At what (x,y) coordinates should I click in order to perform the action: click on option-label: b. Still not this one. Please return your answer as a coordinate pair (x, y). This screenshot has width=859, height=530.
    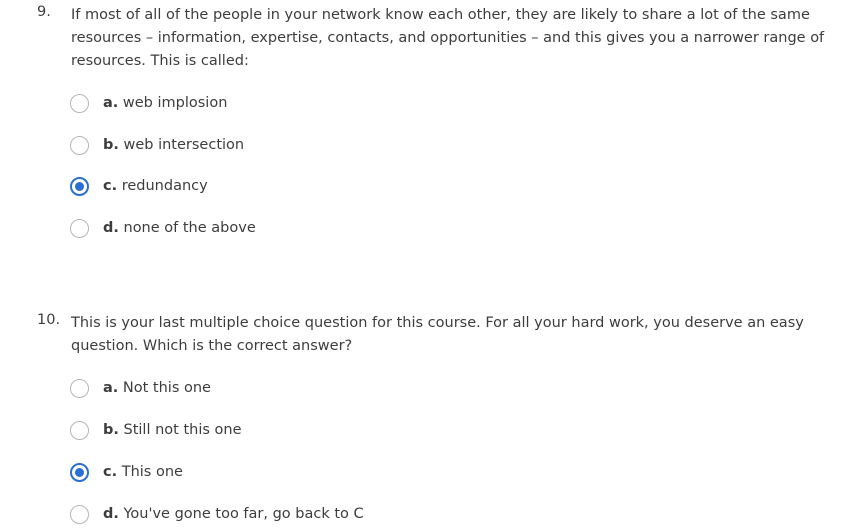
    Looking at the image, I should click on (172, 430).